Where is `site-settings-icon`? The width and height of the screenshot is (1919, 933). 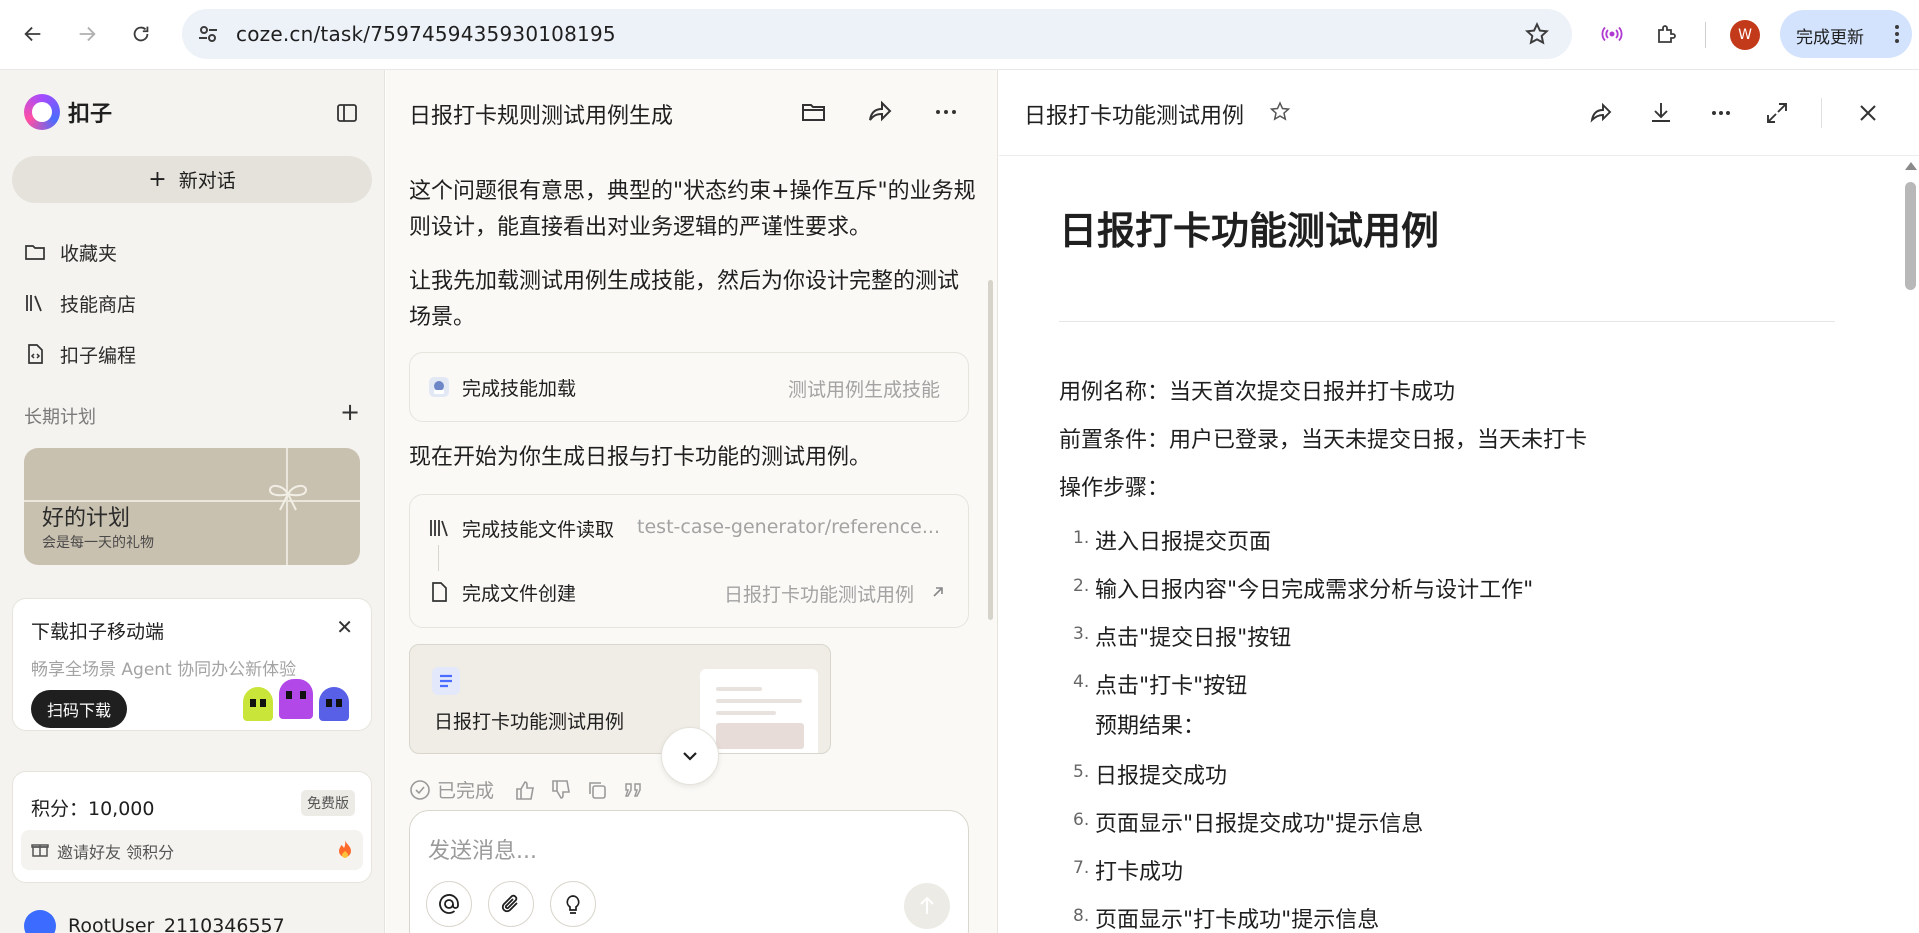 site-settings-icon is located at coordinates (208, 34).